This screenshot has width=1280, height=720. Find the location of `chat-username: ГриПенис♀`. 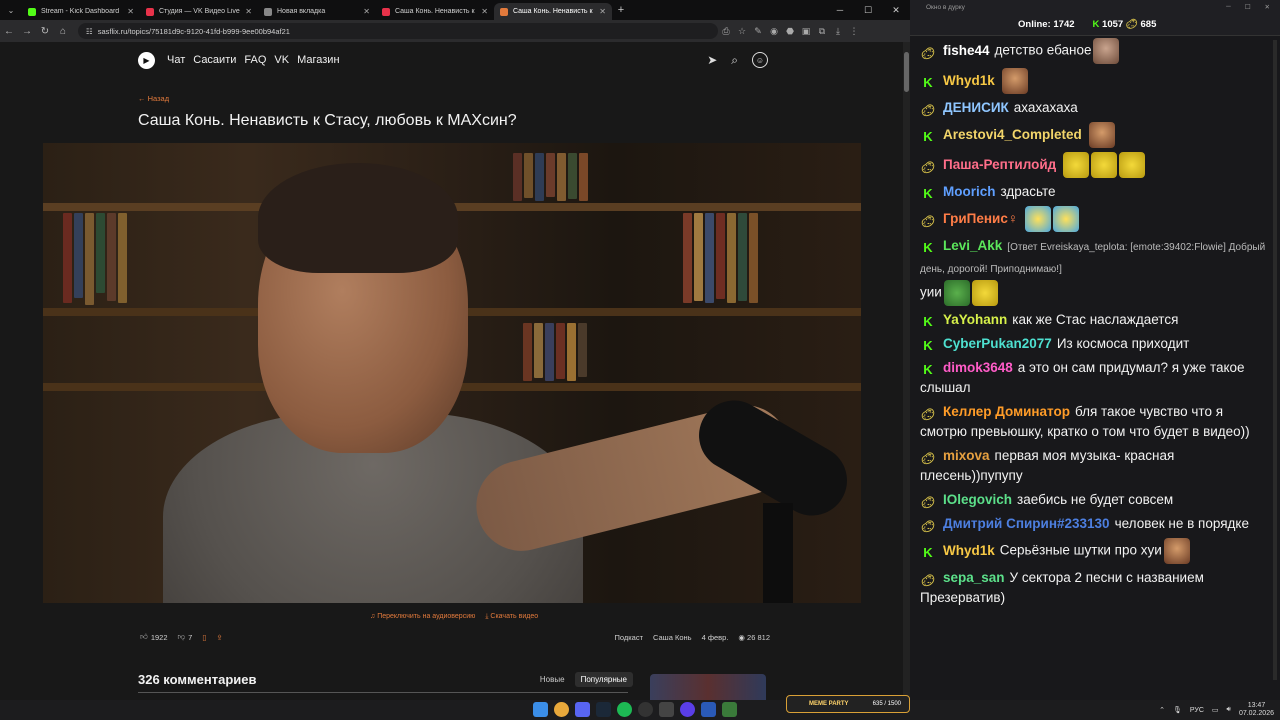

chat-username: ГриПенис♀ is located at coordinates (980, 218).